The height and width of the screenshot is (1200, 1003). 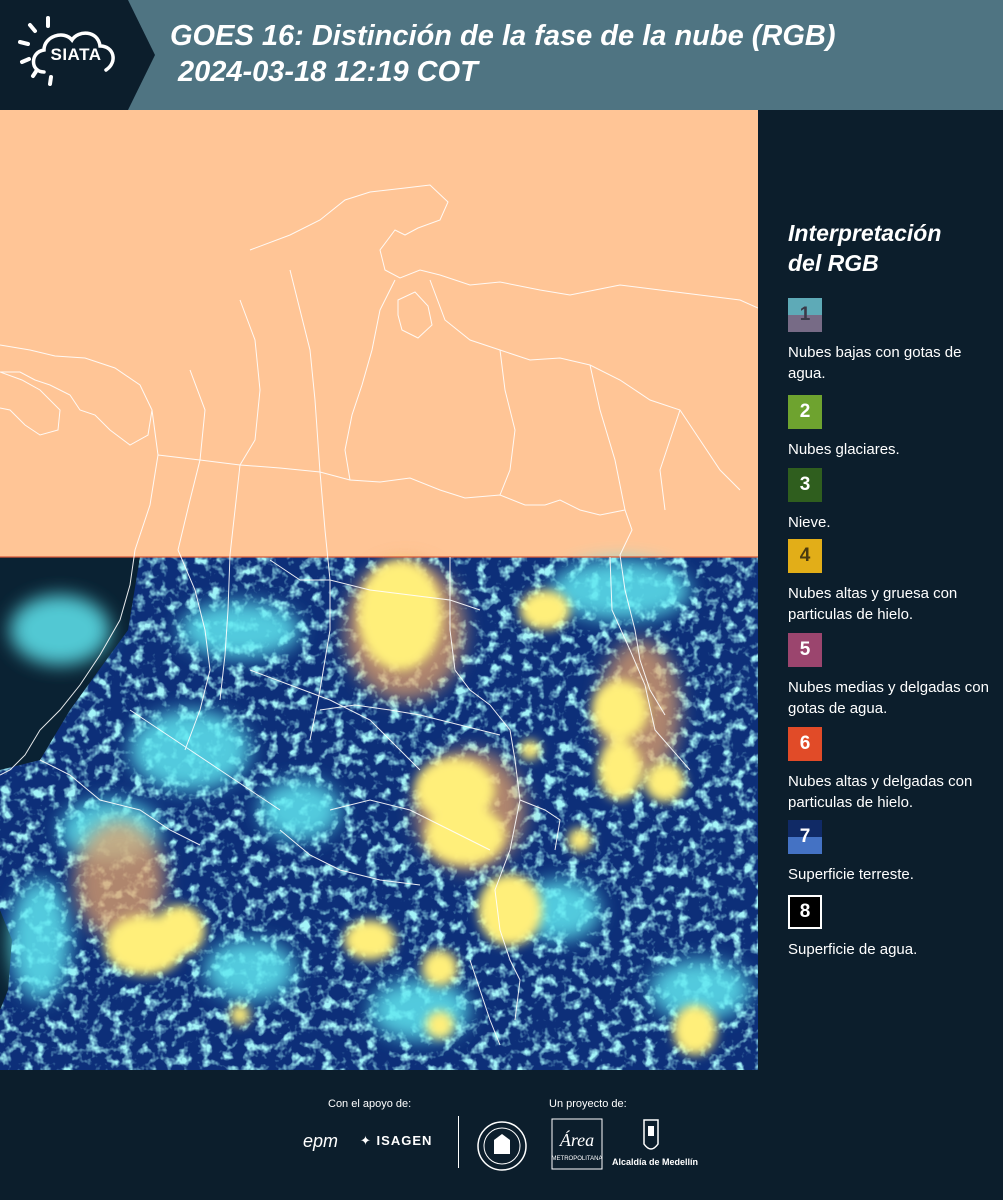 What do you see at coordinates (588, 1104) in the screenshot?
I see `project-label: Un proyecto de:` at bounding box center [588, 1104].